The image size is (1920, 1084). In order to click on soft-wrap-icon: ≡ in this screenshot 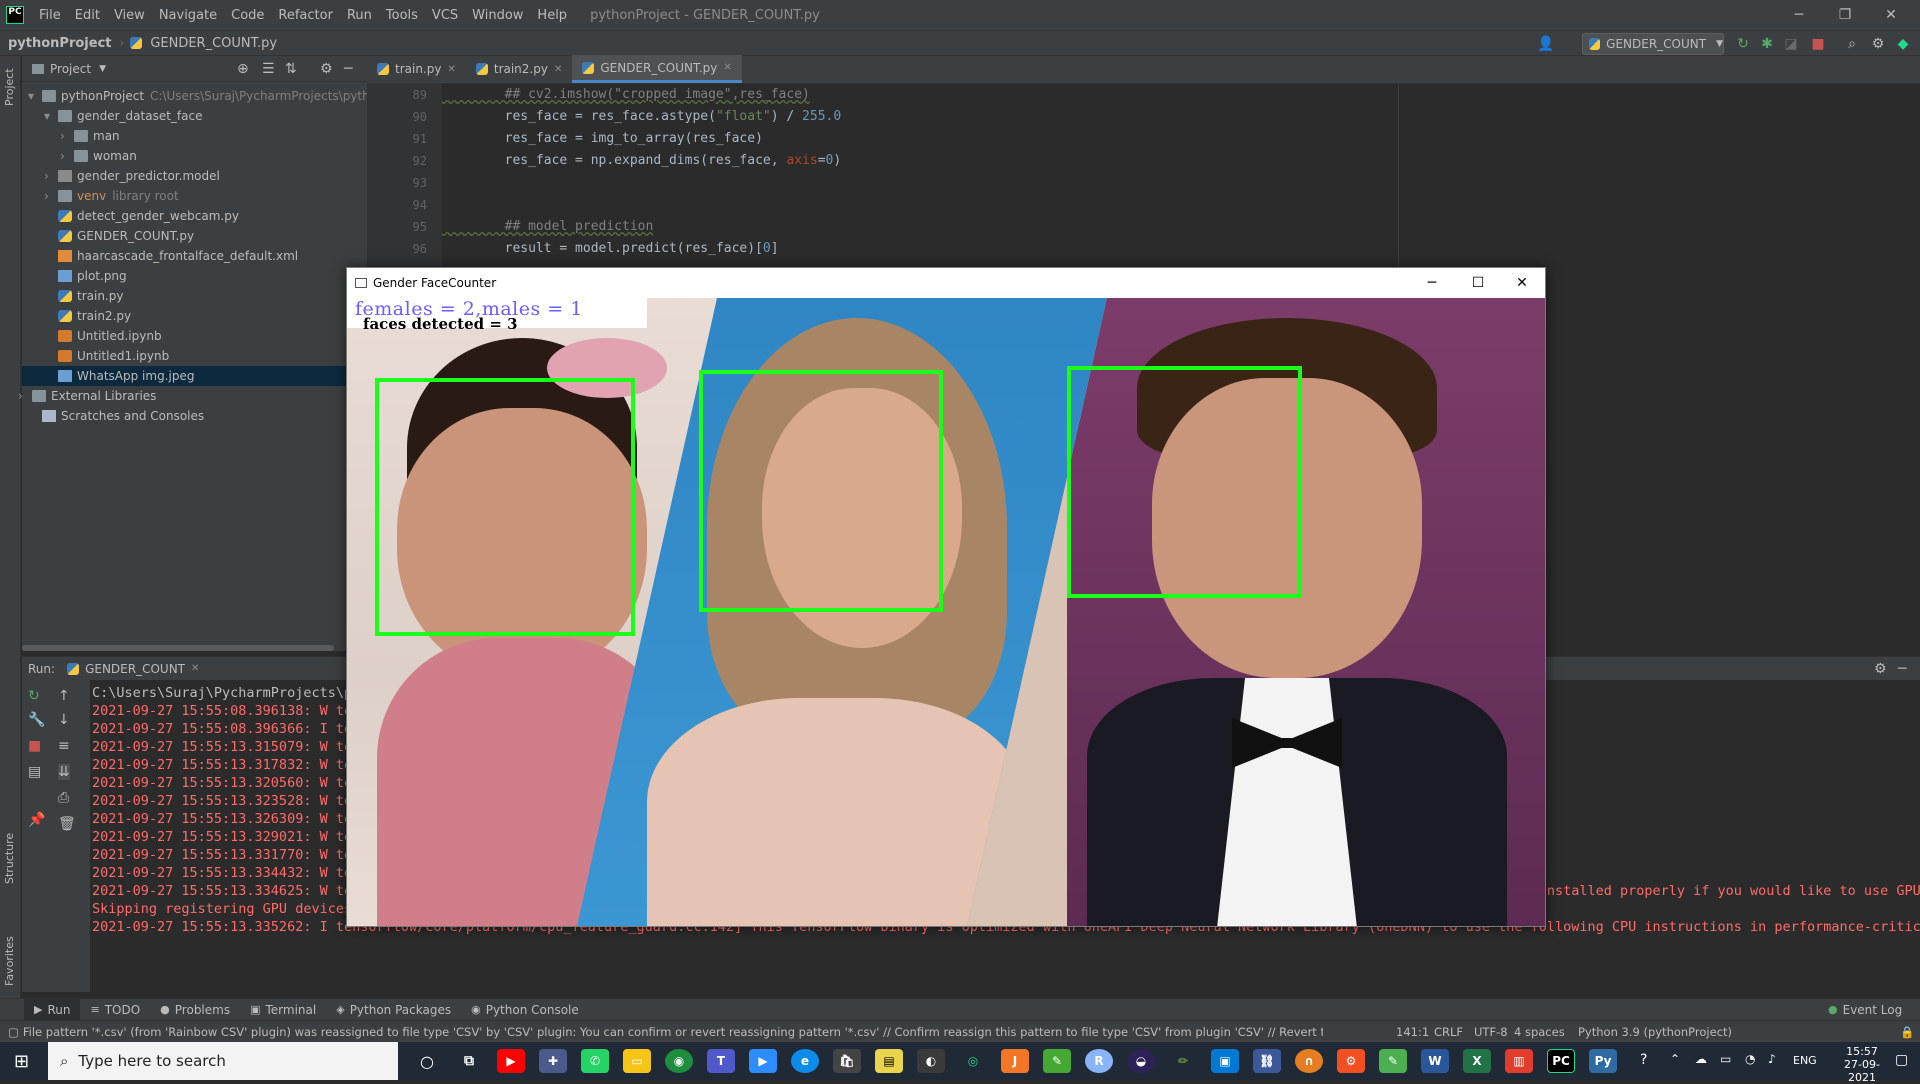, I will do `click(64, 746)`.